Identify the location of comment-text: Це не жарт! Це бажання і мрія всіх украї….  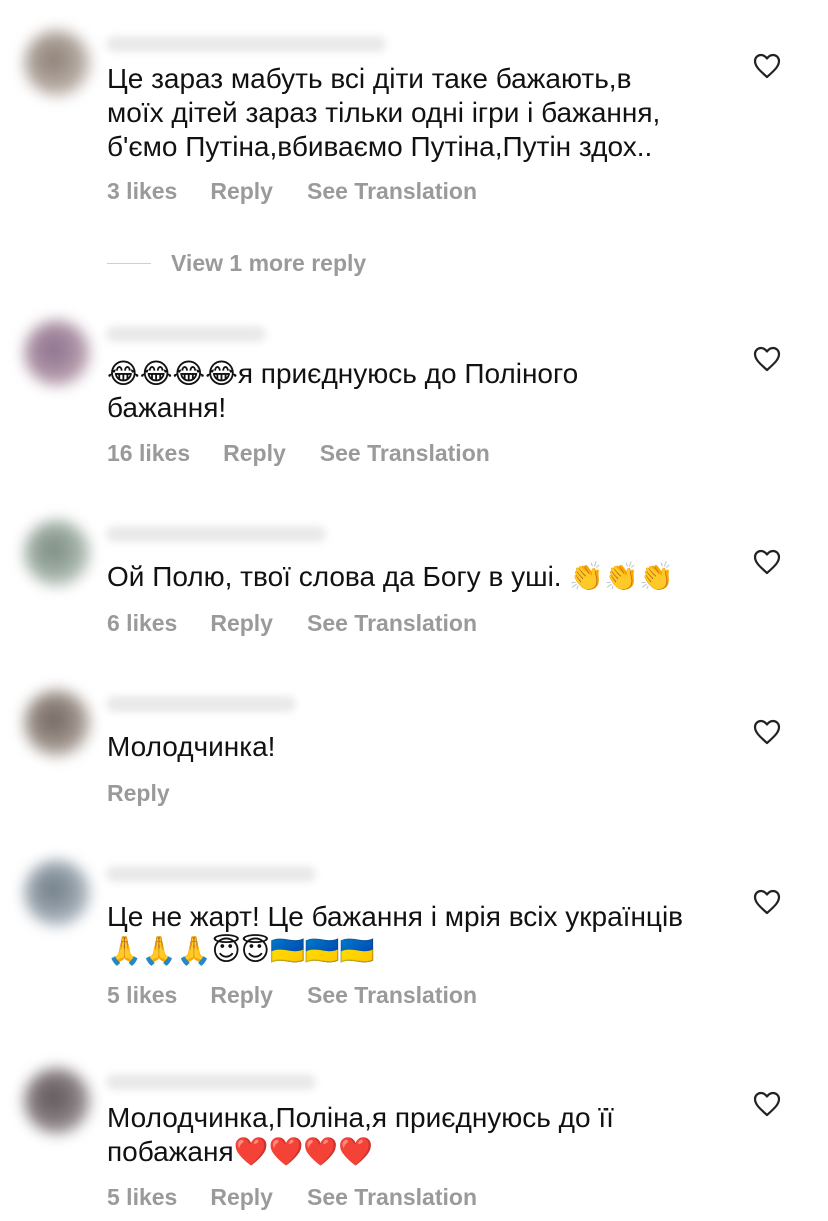
(395, 933).